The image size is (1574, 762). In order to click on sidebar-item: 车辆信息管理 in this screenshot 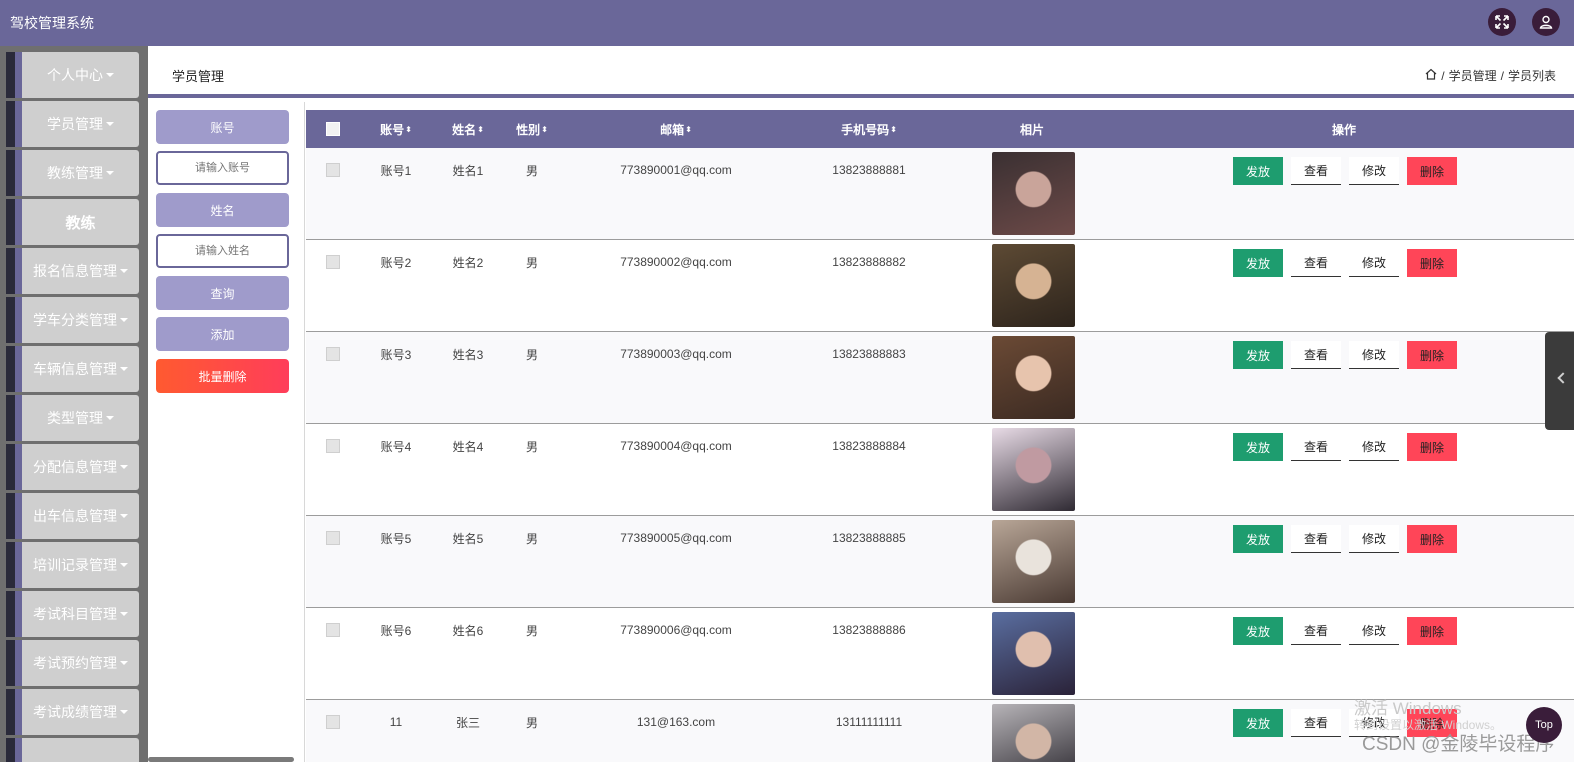, I will do `click(72, 369)`.